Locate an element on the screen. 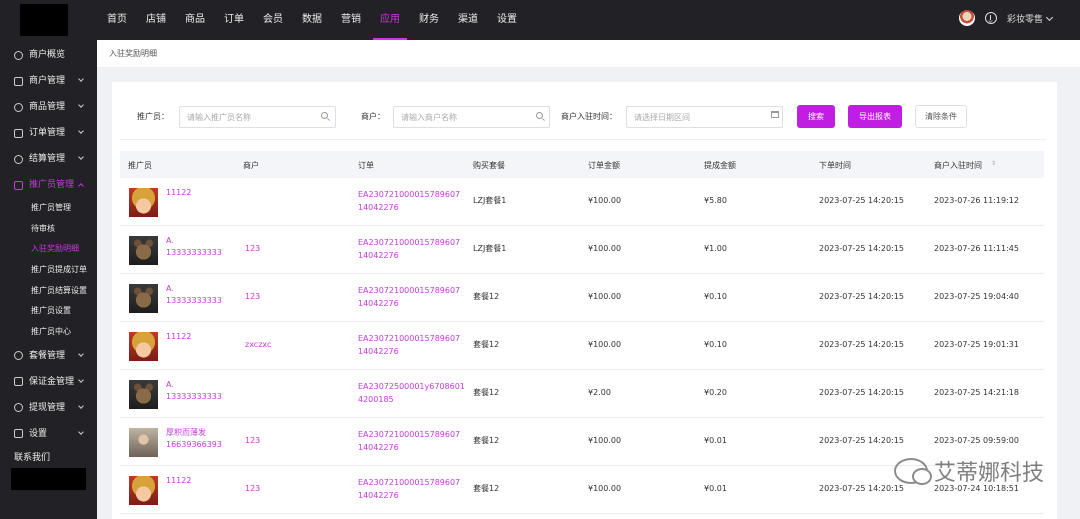  sidebar-subitem: 推广员结算设置 is located at coordinates (48, 291).